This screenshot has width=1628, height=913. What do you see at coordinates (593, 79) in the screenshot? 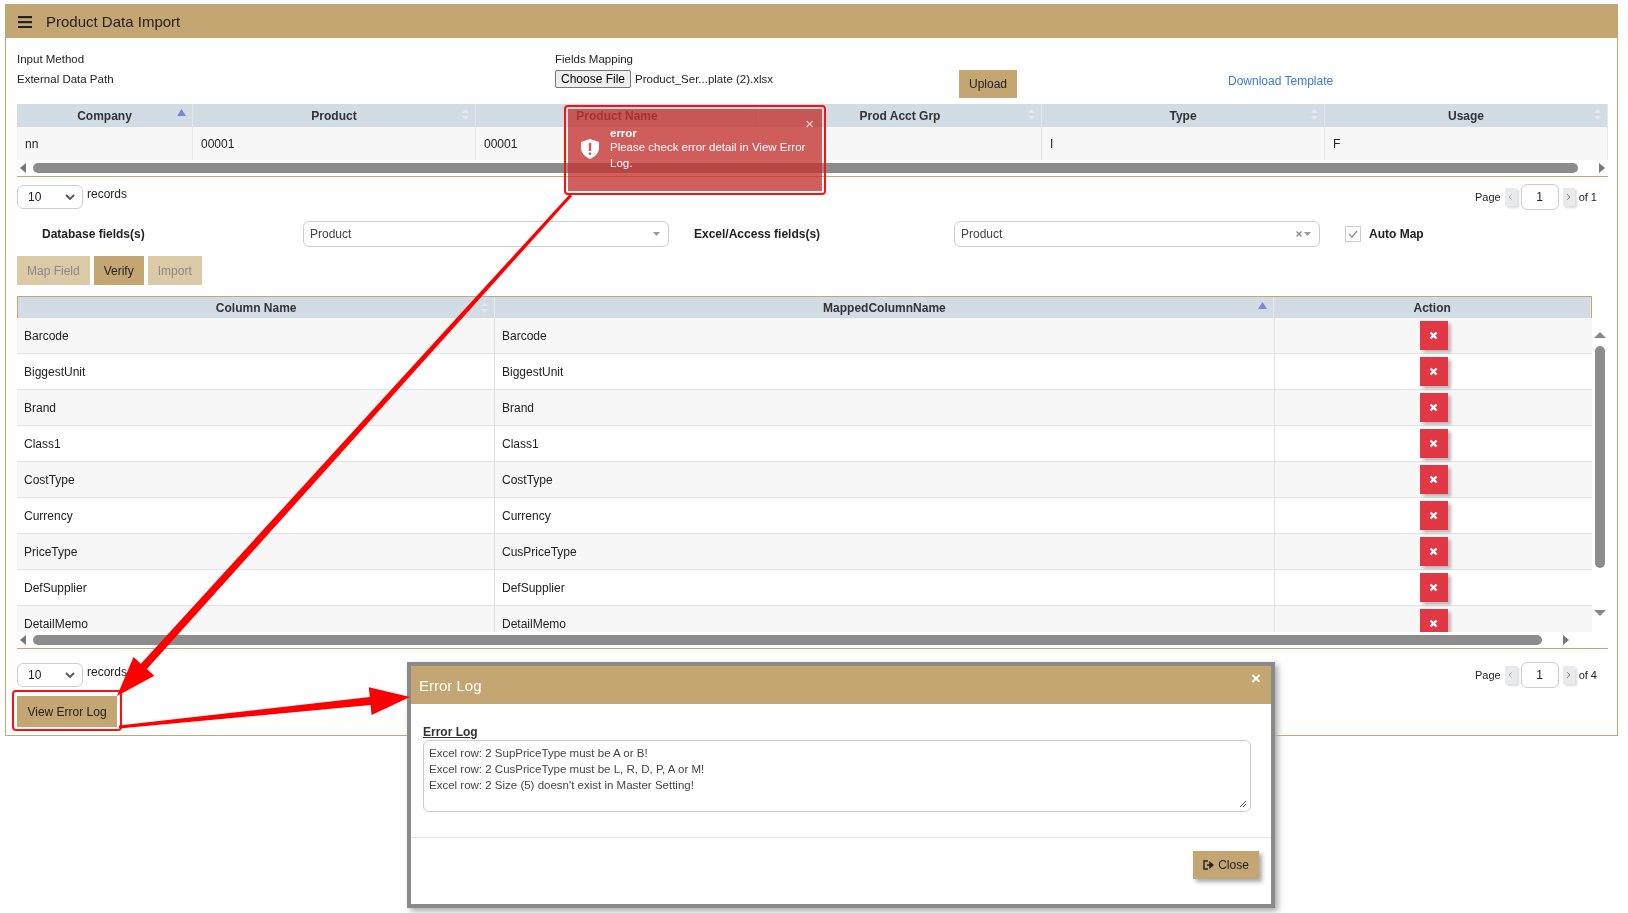
I see `choose-file-button: Choose File` at bounding box center [593, 79].